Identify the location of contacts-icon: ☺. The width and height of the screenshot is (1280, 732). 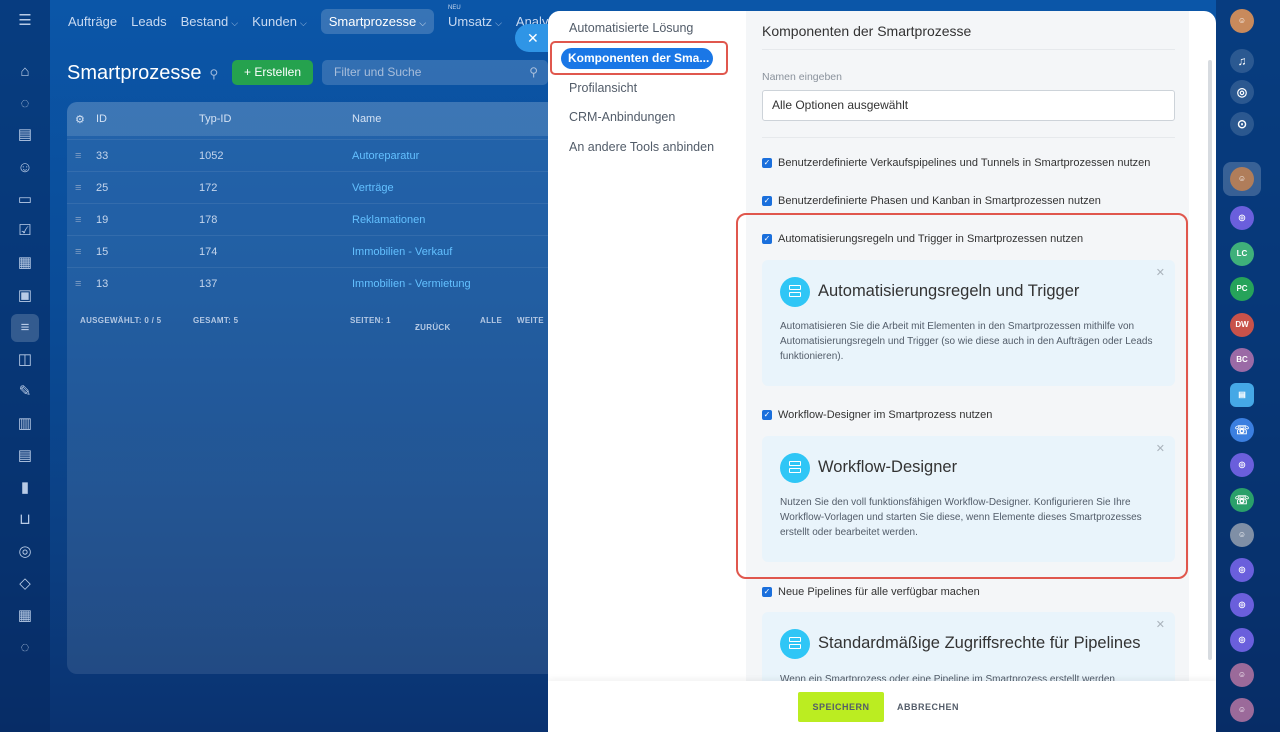
(25, 168).